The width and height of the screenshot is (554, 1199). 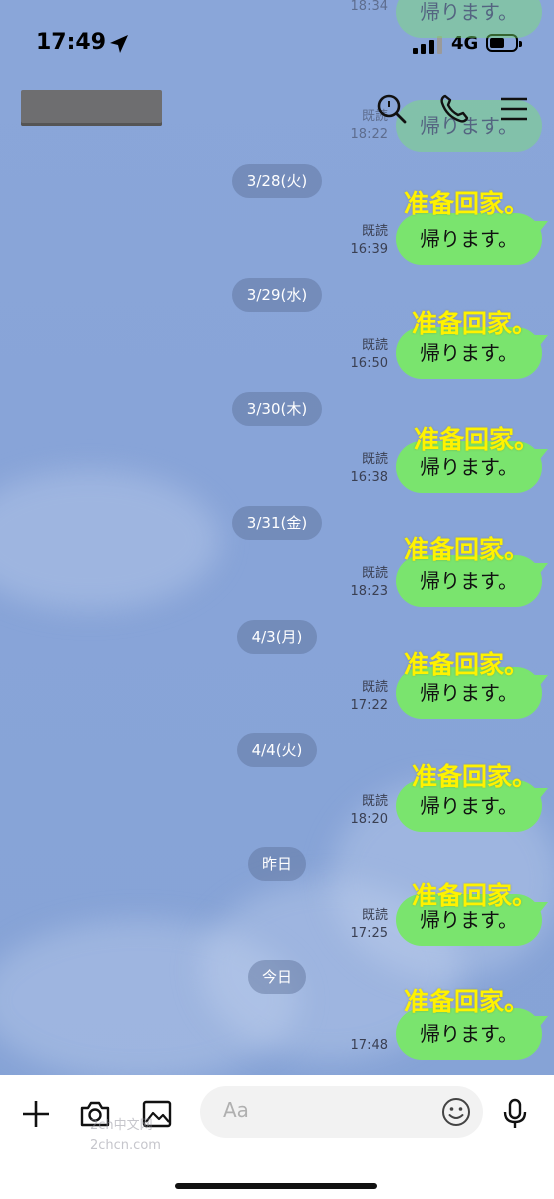 I want to click on date-separator: 4/3(月), so click(x=277, y=637).